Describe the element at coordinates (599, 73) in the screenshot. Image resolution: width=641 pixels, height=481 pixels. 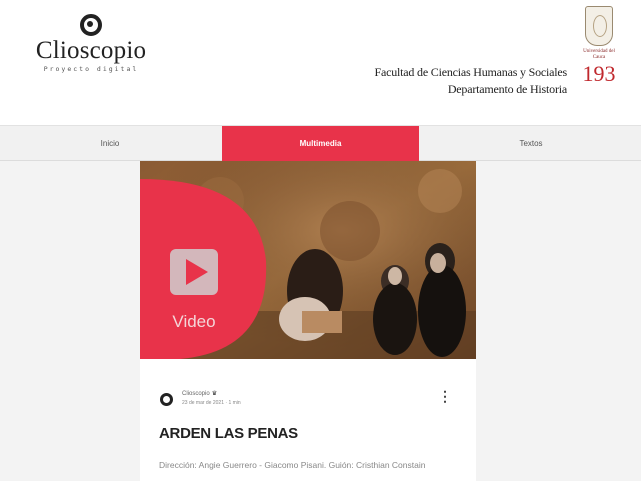
I see `university-years: 193` at that location.